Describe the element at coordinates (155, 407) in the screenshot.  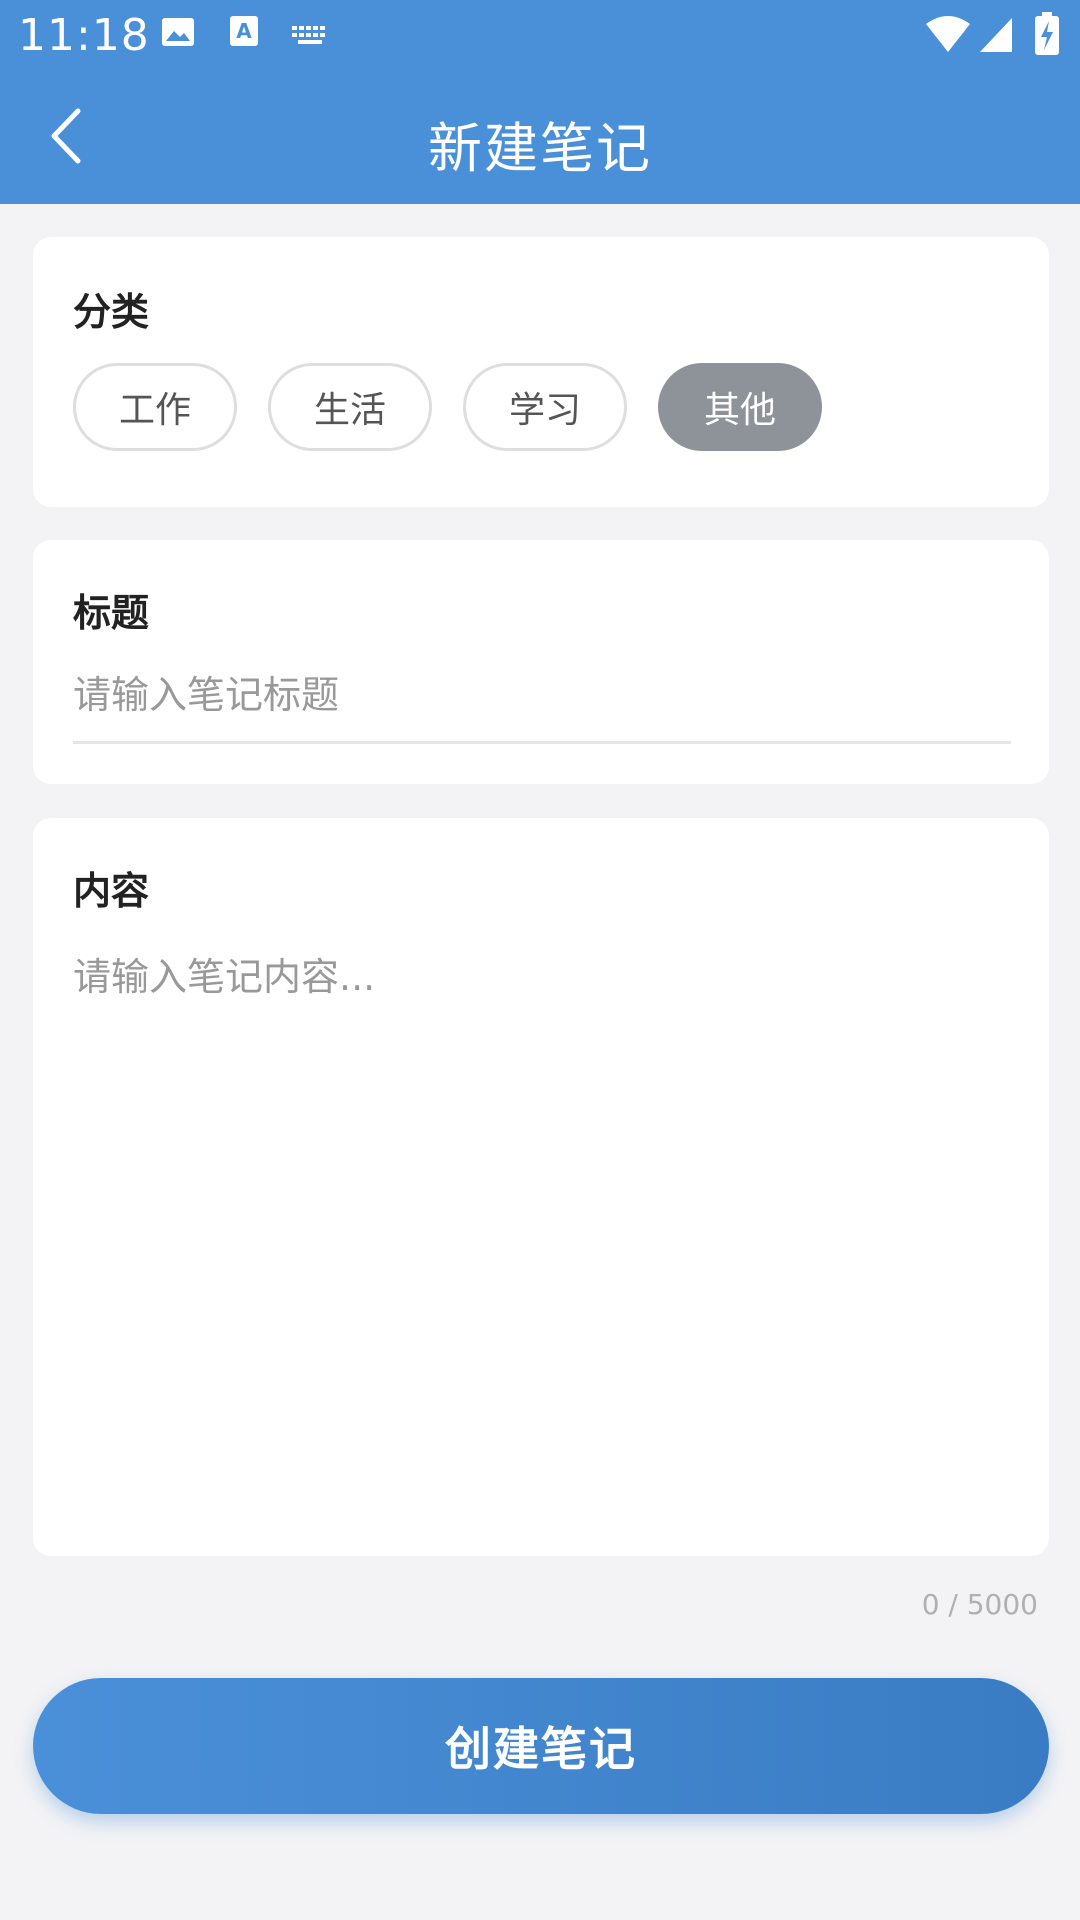
I see `category-chip-work: 工作` at that location.